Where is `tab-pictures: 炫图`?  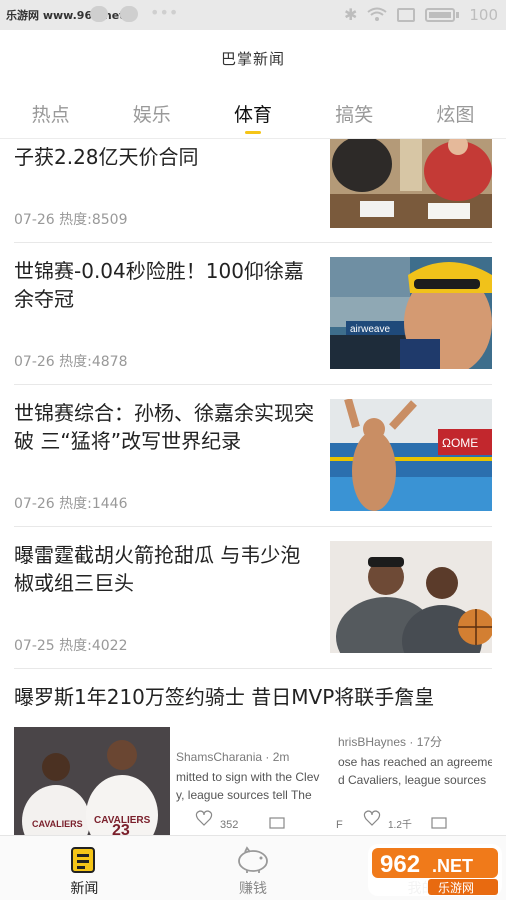
tab-pictures: 炫图 is located at coordinates (455, 112).